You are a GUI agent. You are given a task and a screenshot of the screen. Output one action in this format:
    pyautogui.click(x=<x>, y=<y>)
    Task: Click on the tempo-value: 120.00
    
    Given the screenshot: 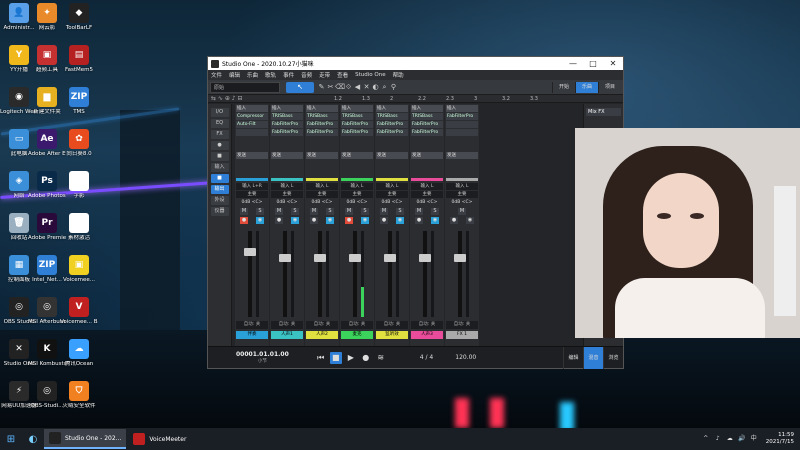 What is the action you would take?
    pyautogui.click(x=465, y=357)
    